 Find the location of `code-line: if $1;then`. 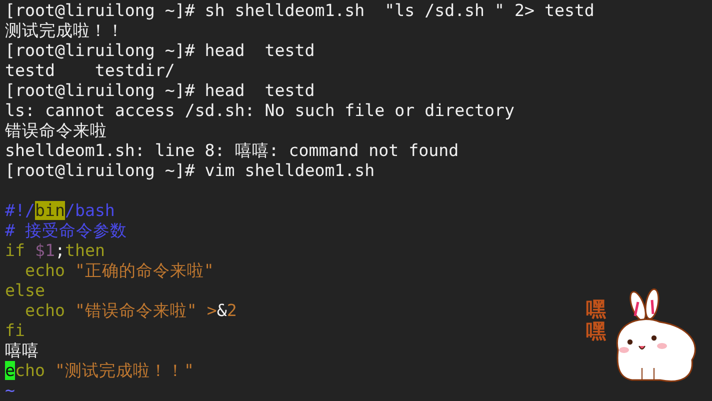

code-line: if $1;then is located at coordinates (55, 251).